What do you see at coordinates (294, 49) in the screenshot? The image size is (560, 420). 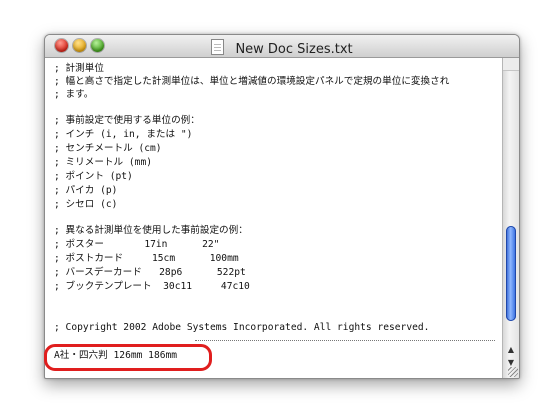 I see `window-title: New Doc Sizes.txt` at bounding box center [294, 49].